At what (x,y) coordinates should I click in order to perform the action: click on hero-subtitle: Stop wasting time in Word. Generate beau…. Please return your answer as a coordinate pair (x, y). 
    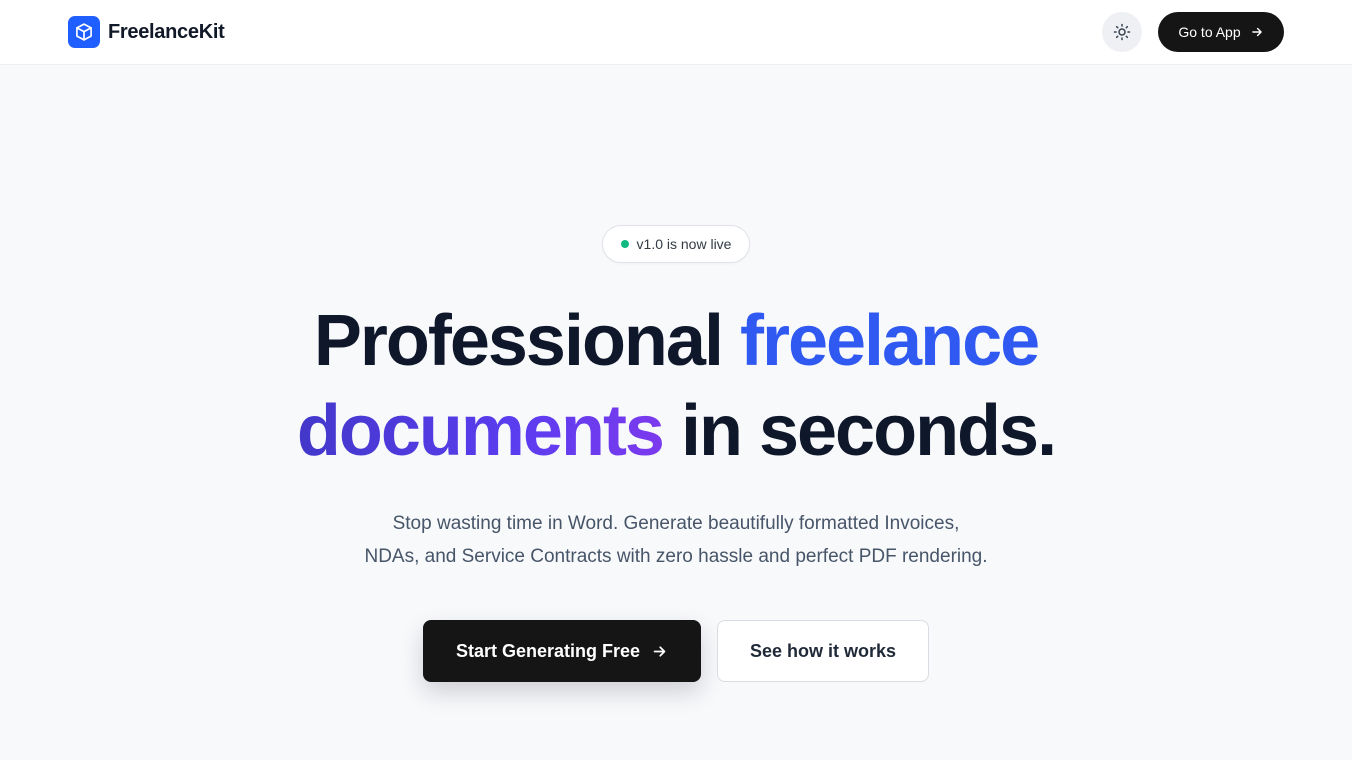
    Looking at the image, I should click on (676, 540).